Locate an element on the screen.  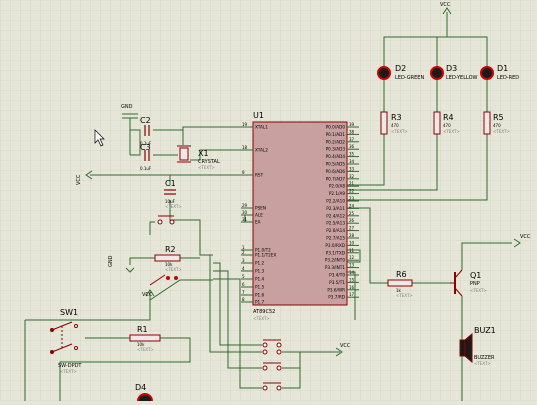
mcu-pin-name: P2.7/A15 is located at coordinates (335, 238).